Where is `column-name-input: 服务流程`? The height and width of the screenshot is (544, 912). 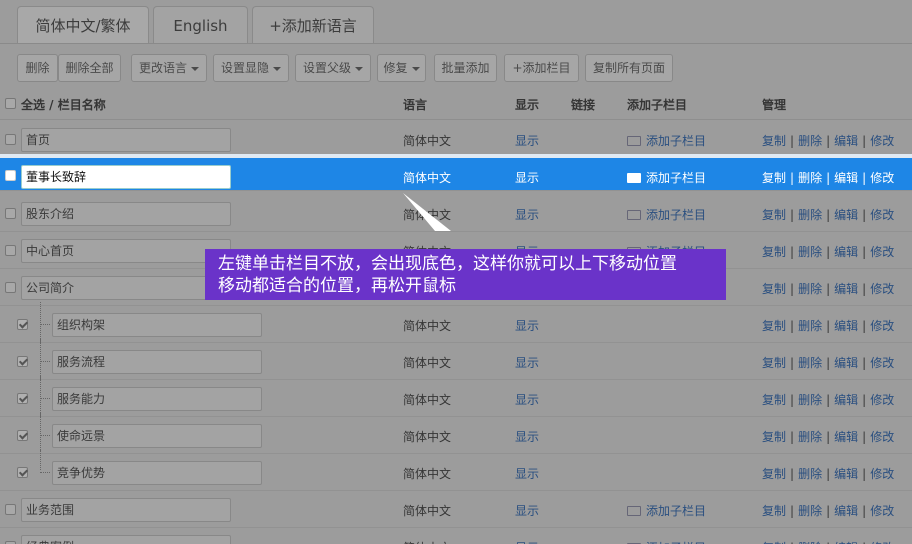
column-name-input: 服务流程 is located at coordinates (157, 362).